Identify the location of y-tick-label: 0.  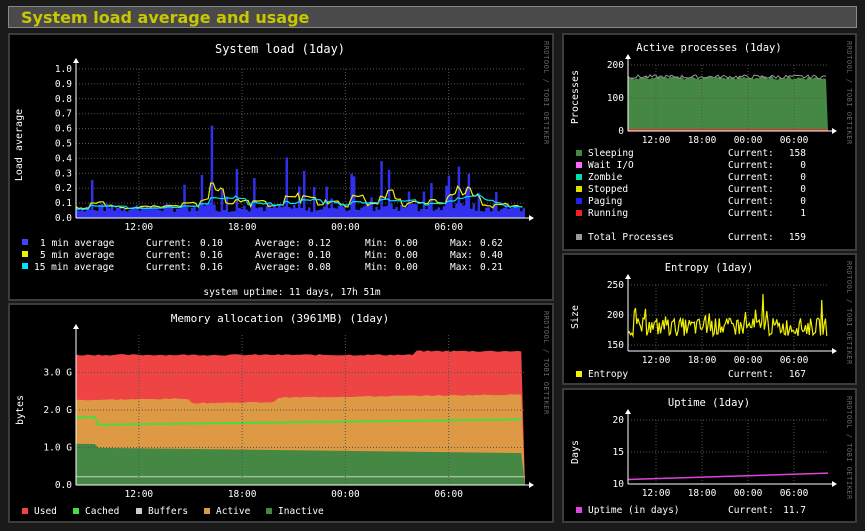
(621, 131).